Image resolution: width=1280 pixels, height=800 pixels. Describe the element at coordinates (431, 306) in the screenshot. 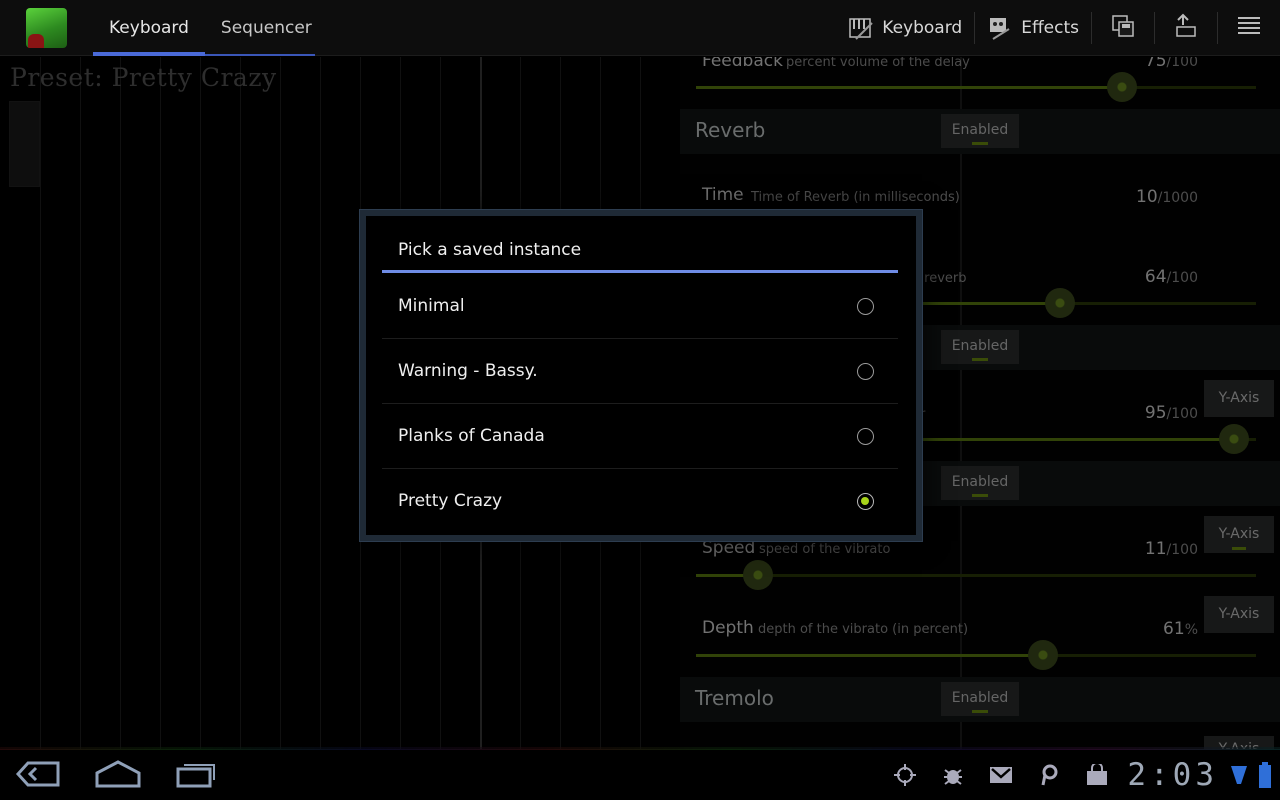

I see `option-label: Minimal` at that location.